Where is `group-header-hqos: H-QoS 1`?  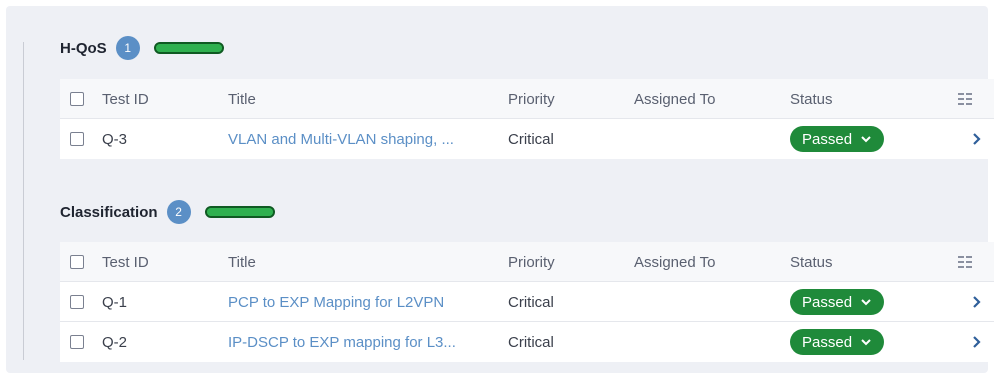 group-header-hqos: H-QoS 1 is located at coordinates (142, 48).